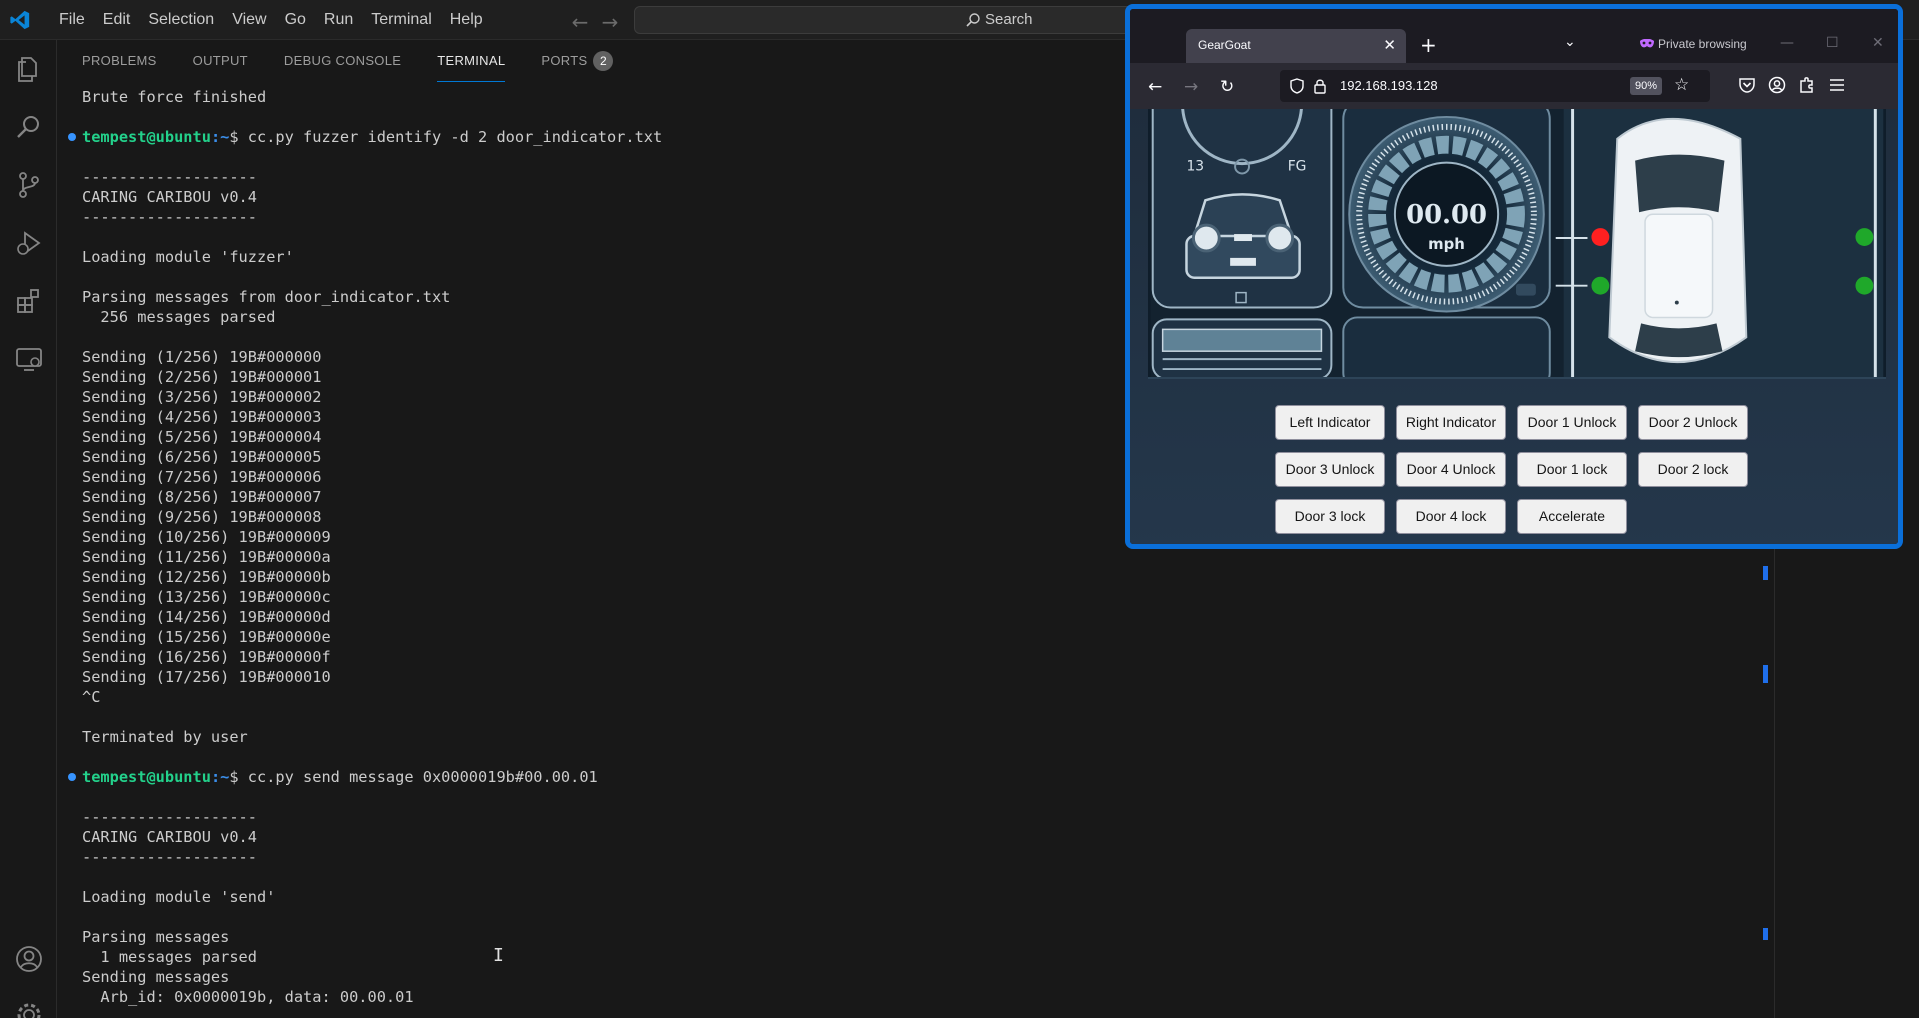 Image resolution: width=1919 pixels, height=1018 pixels. I want to click on bookmark-star-icon: ☆, so click(1681, 85).